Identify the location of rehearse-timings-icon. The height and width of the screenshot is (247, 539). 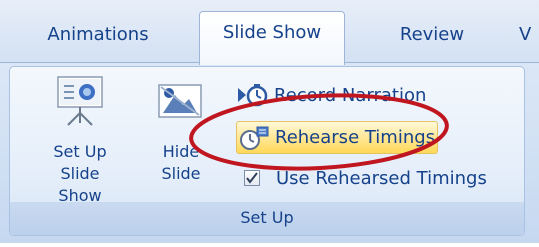
(254, 138).